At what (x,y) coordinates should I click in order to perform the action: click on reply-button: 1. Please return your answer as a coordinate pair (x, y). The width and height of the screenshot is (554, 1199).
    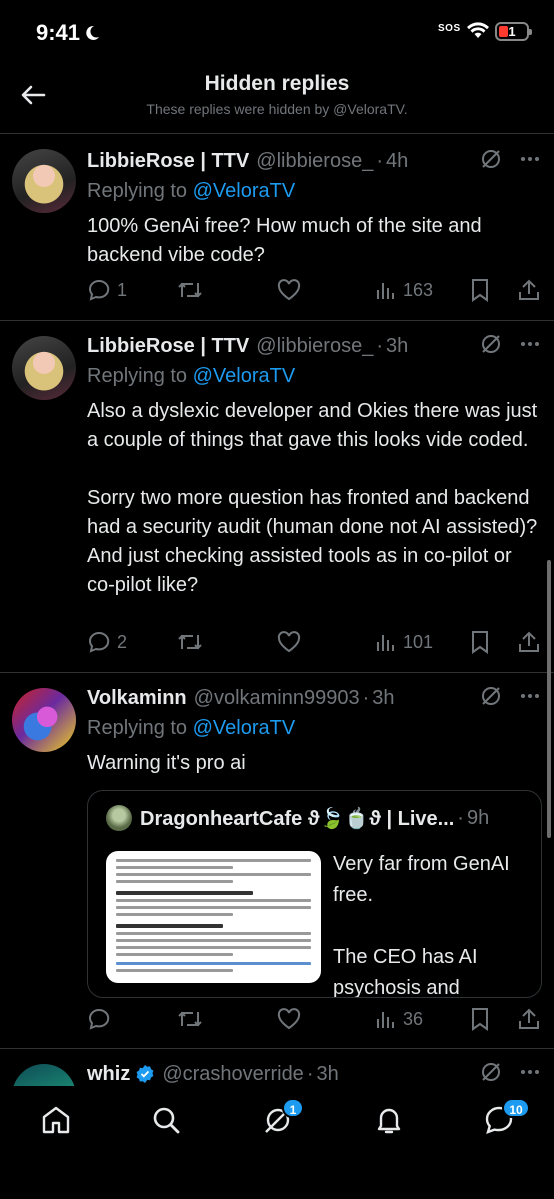
    Looking at the image, I should click on (107, 290).